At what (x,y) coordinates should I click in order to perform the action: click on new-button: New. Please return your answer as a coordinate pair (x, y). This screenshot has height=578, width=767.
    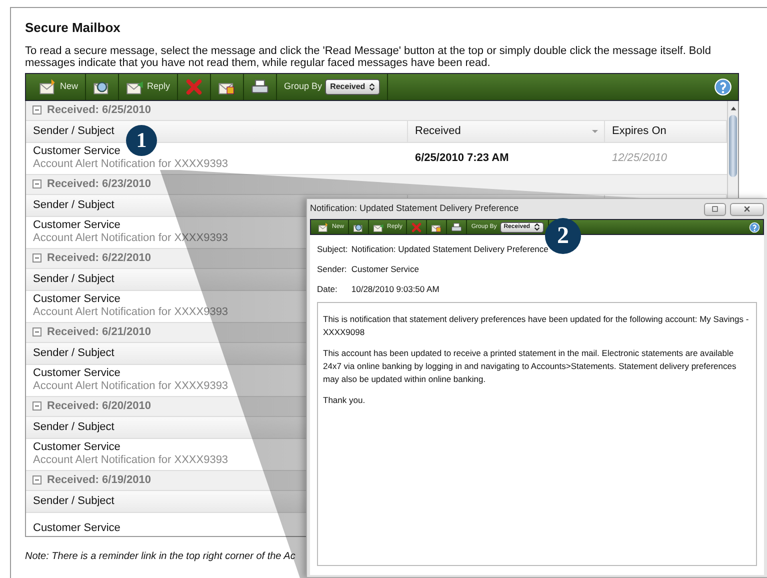
    Looking at the image, I should click on (58, 87).